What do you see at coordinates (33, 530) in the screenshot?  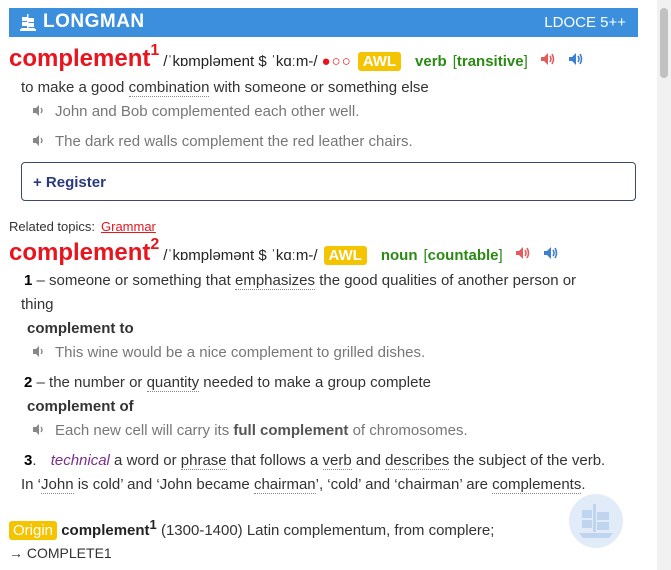 I see `origin-badge: Origin` at bounding box center [33, 530].